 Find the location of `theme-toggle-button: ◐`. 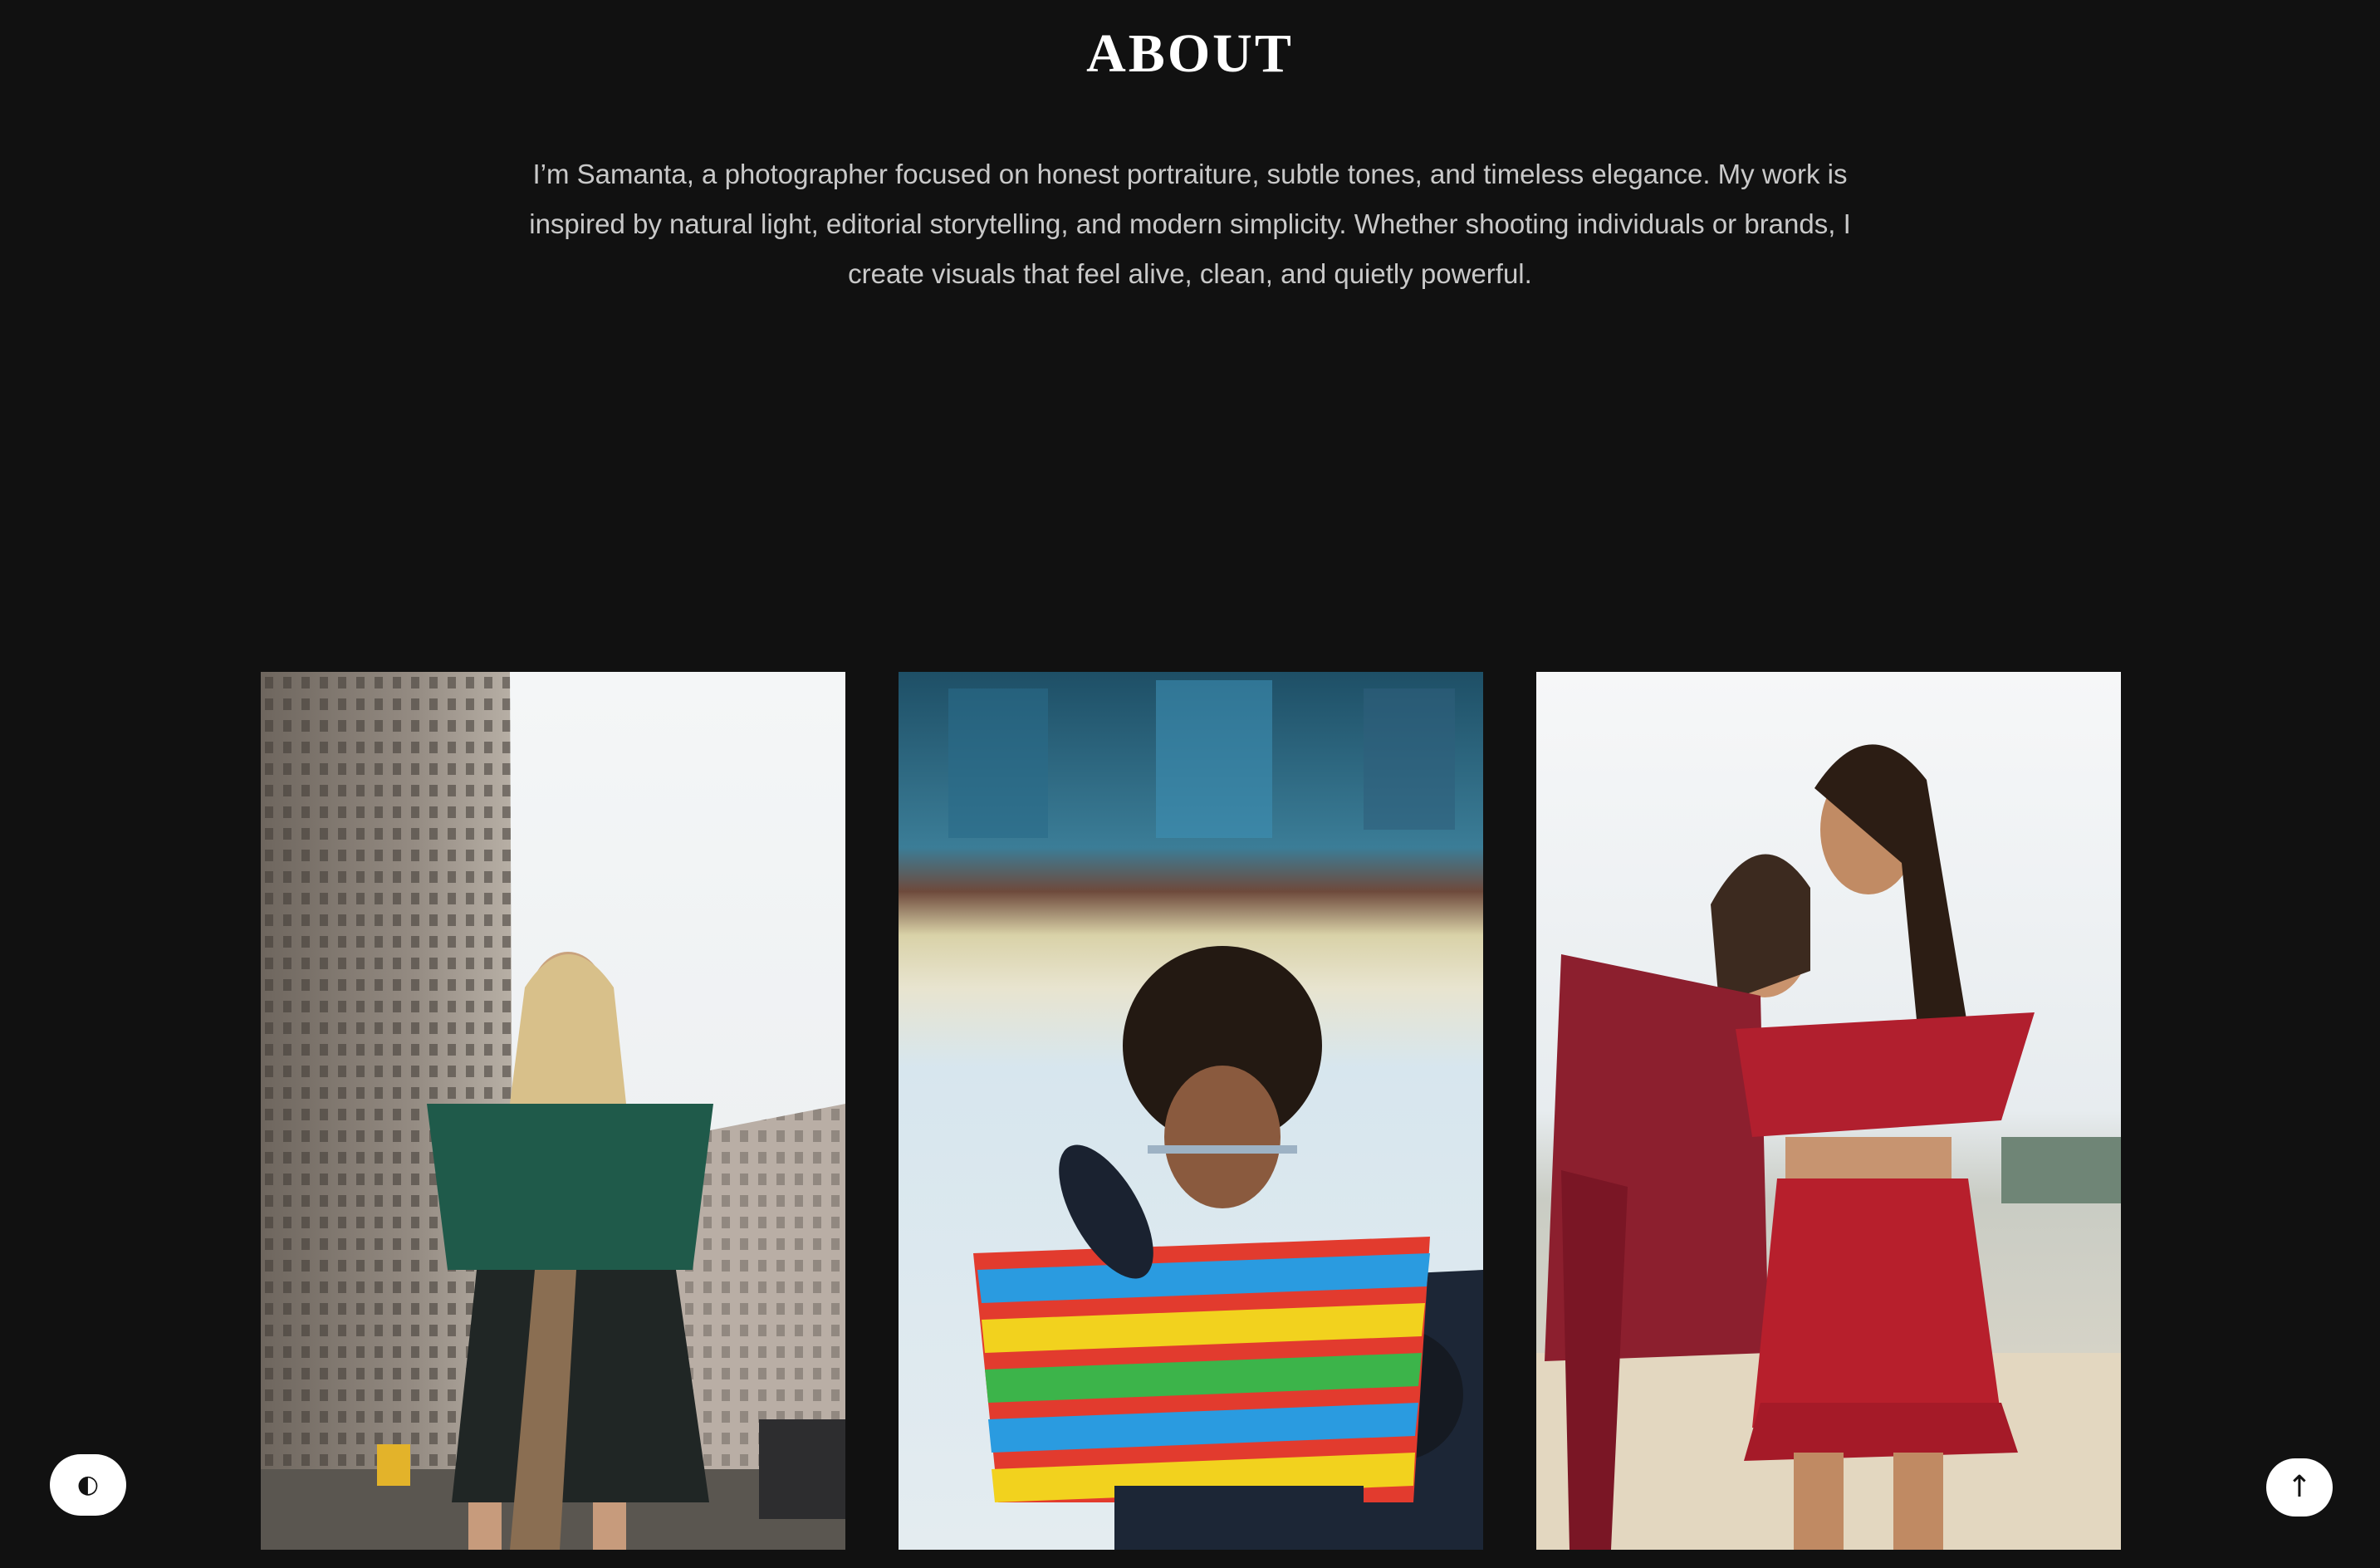

theme-toggle-button: ◐ is located at coordinates (88, 1485).